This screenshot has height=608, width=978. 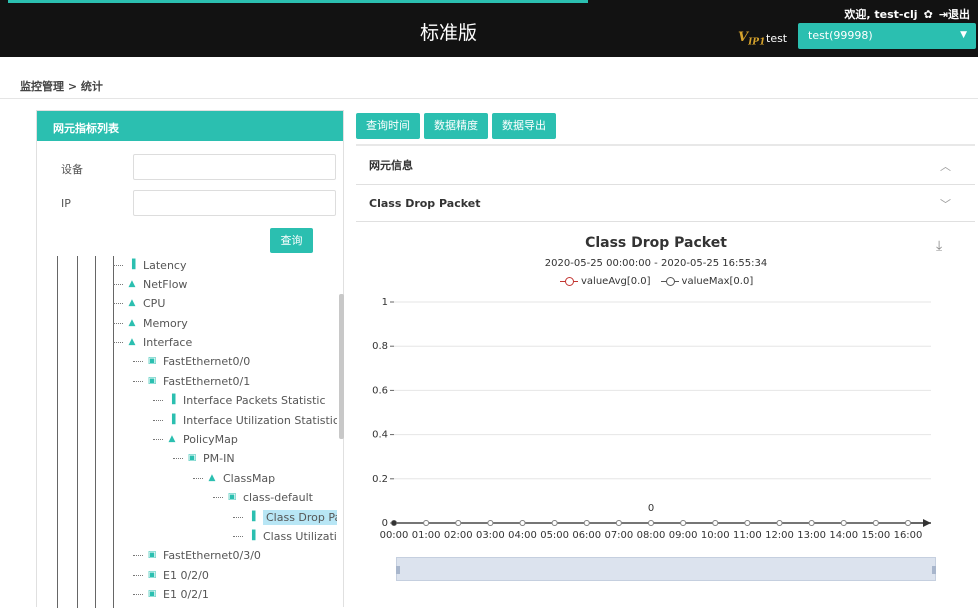 I want to click on x-tick-label: 11:00, so click(x=747, y=535).